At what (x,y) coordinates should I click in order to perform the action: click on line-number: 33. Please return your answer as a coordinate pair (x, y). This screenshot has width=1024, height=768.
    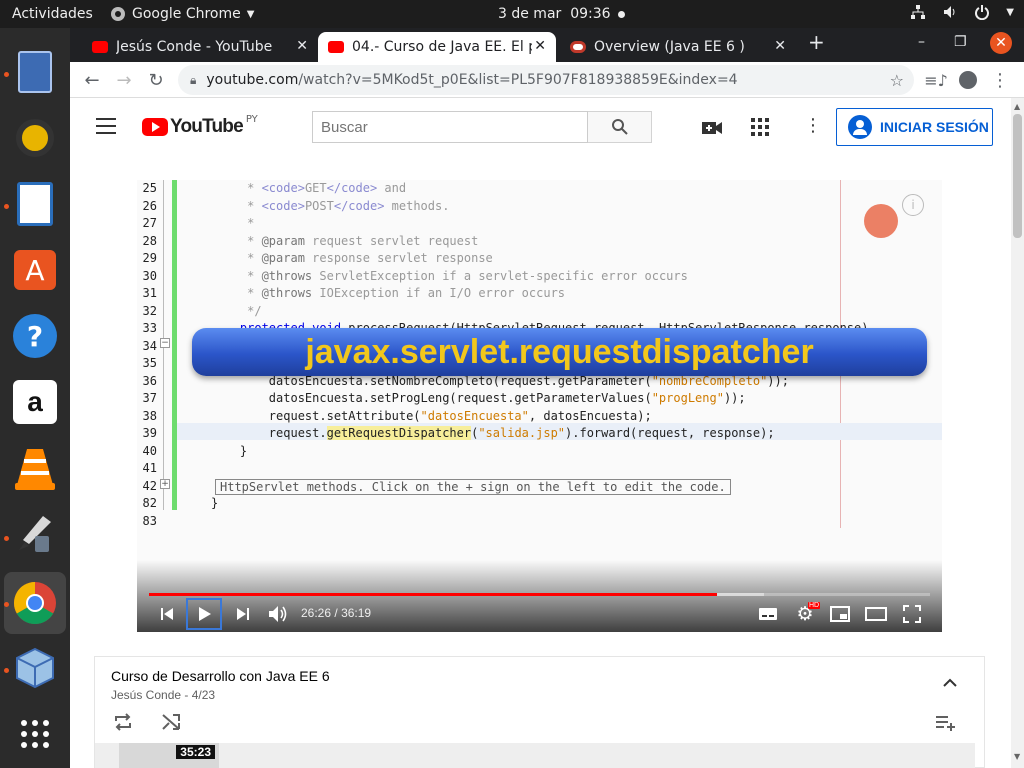
    Looking at the image, I should click on (149, 328).